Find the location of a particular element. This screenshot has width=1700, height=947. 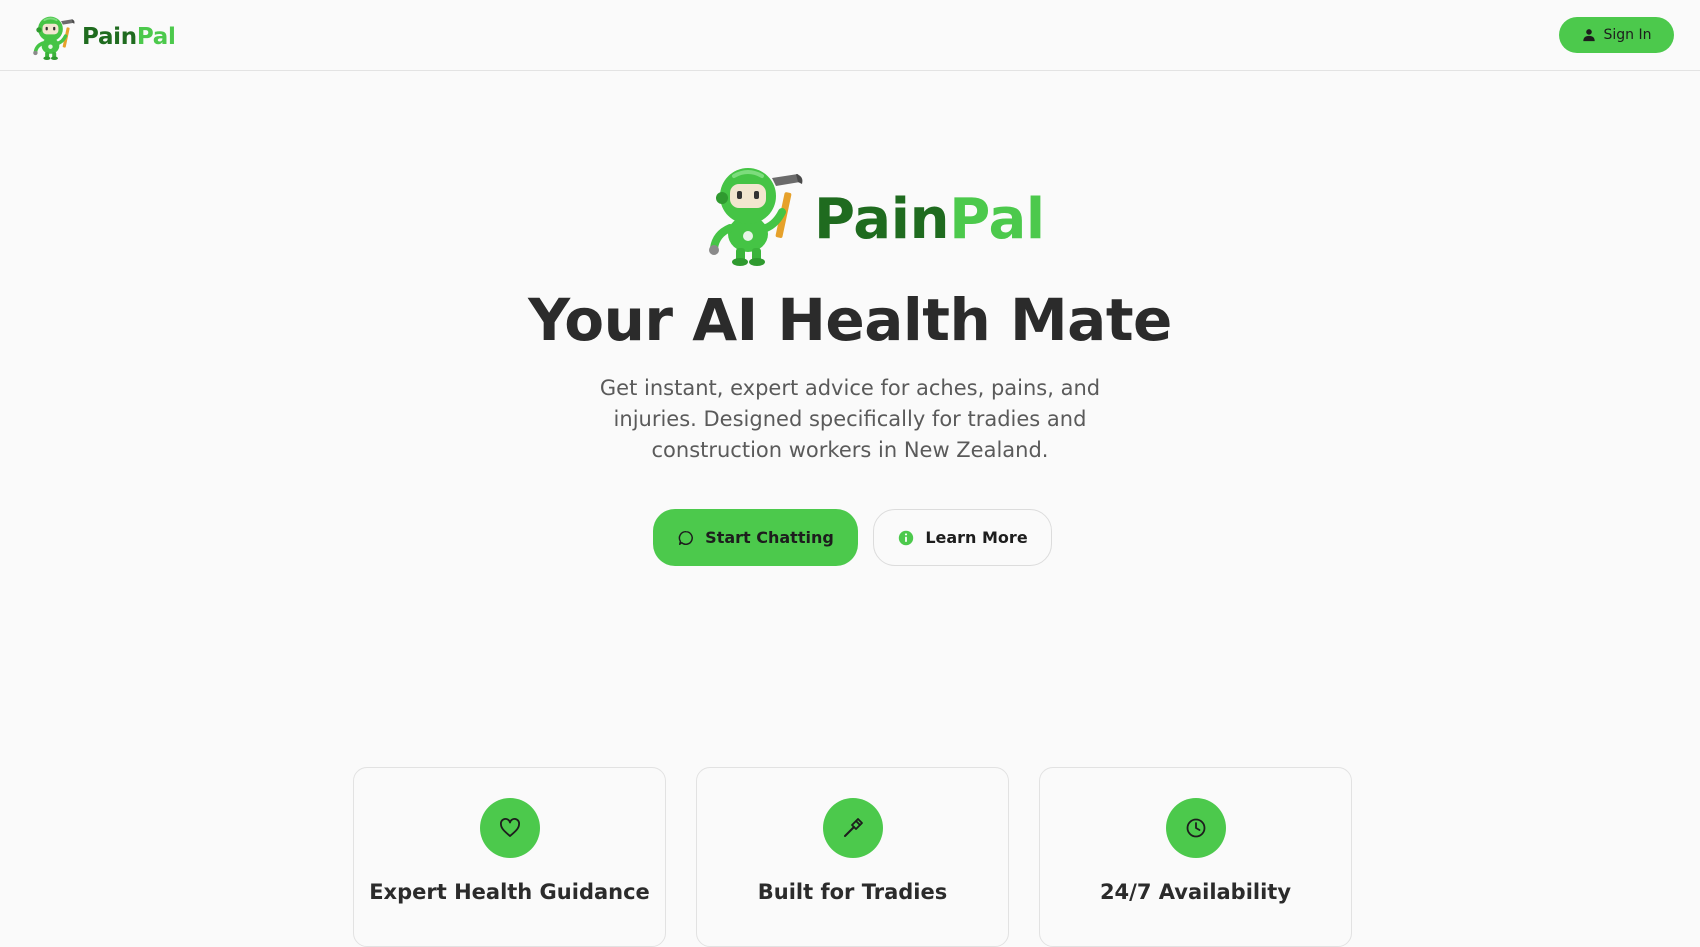

mascot-logo-icon is located at coordinates (54, 37).